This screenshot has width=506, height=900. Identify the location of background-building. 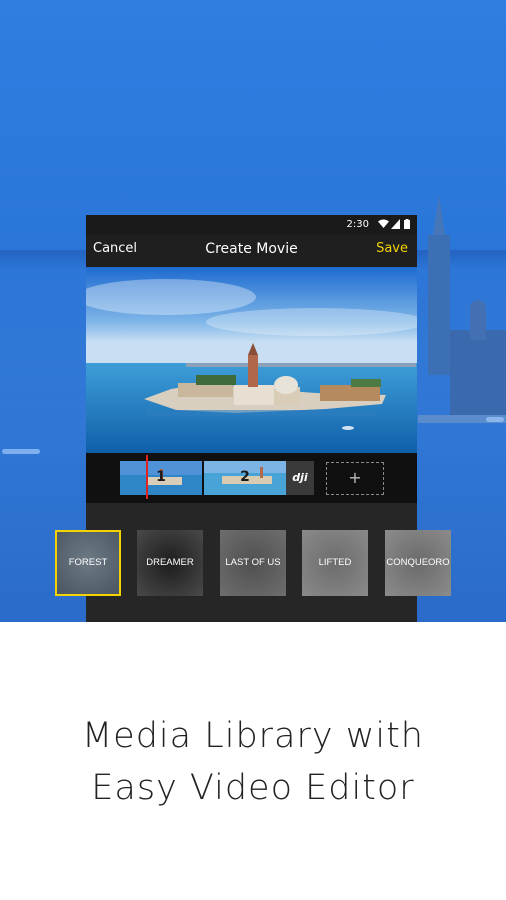
(478, 375).